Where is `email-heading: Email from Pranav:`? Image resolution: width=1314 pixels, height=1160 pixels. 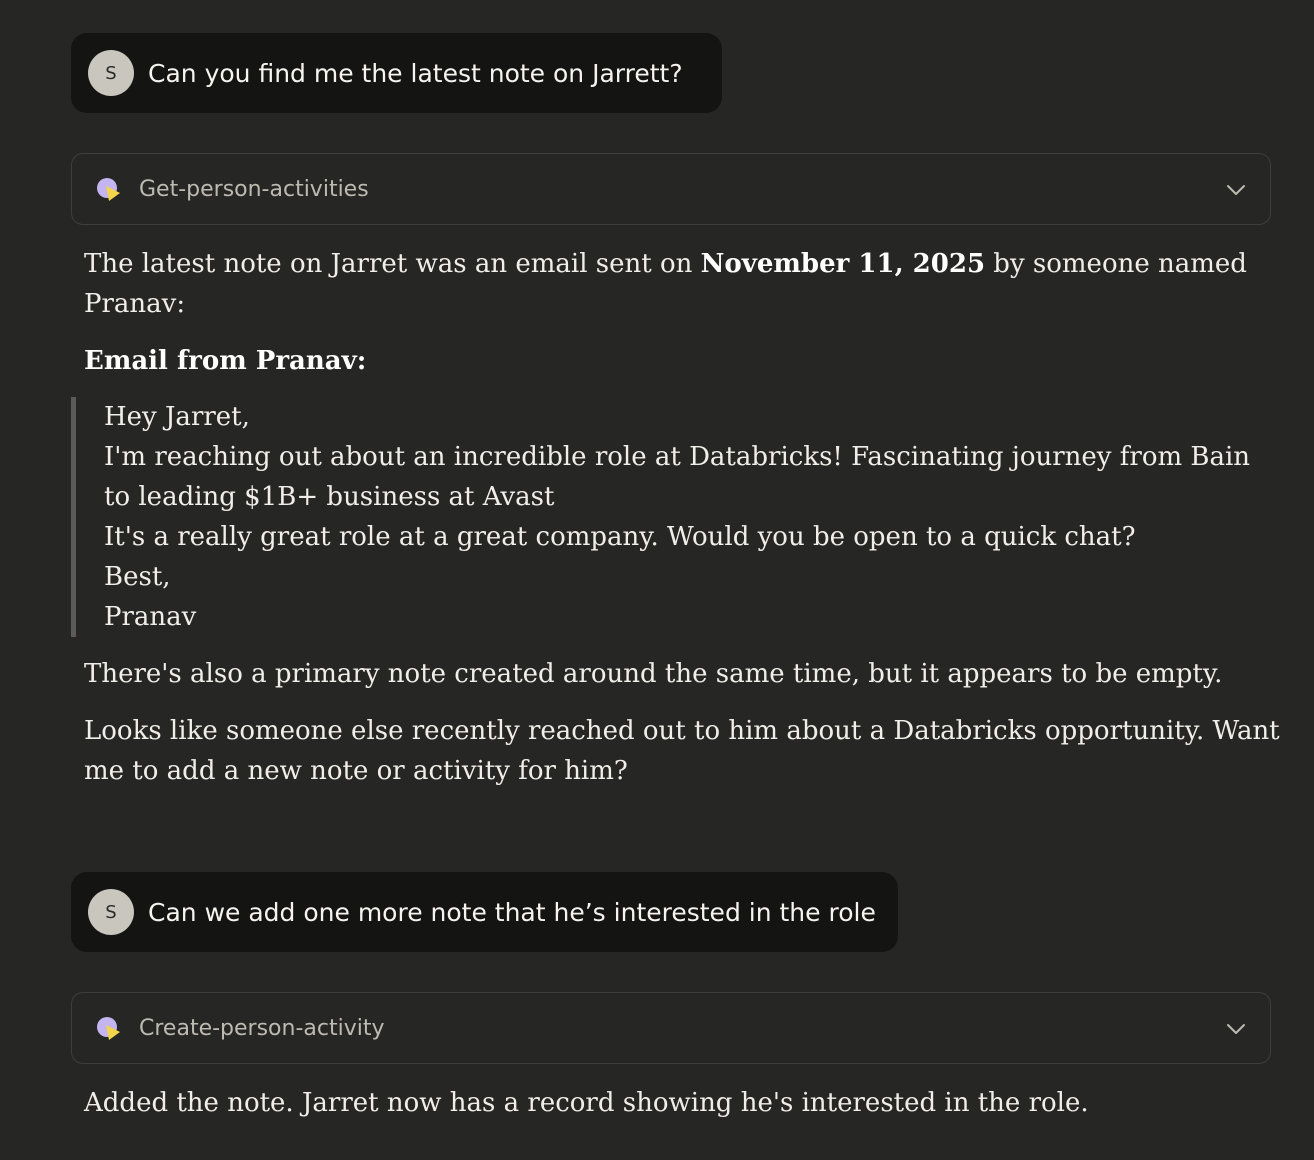 email-heading: Email from Pranav: is located at coordinates (225, 361).